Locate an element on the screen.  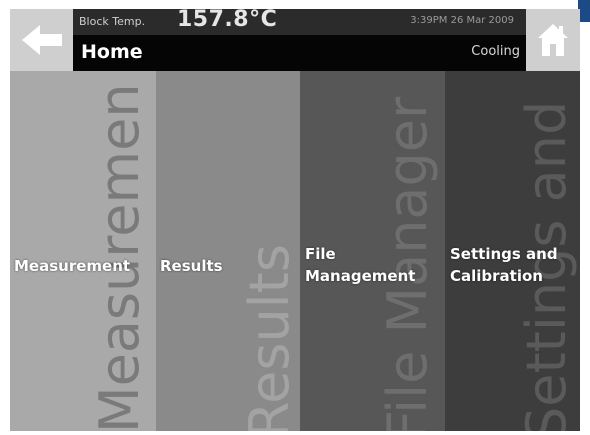
page-title: Home is located at coordinates (112, 52).